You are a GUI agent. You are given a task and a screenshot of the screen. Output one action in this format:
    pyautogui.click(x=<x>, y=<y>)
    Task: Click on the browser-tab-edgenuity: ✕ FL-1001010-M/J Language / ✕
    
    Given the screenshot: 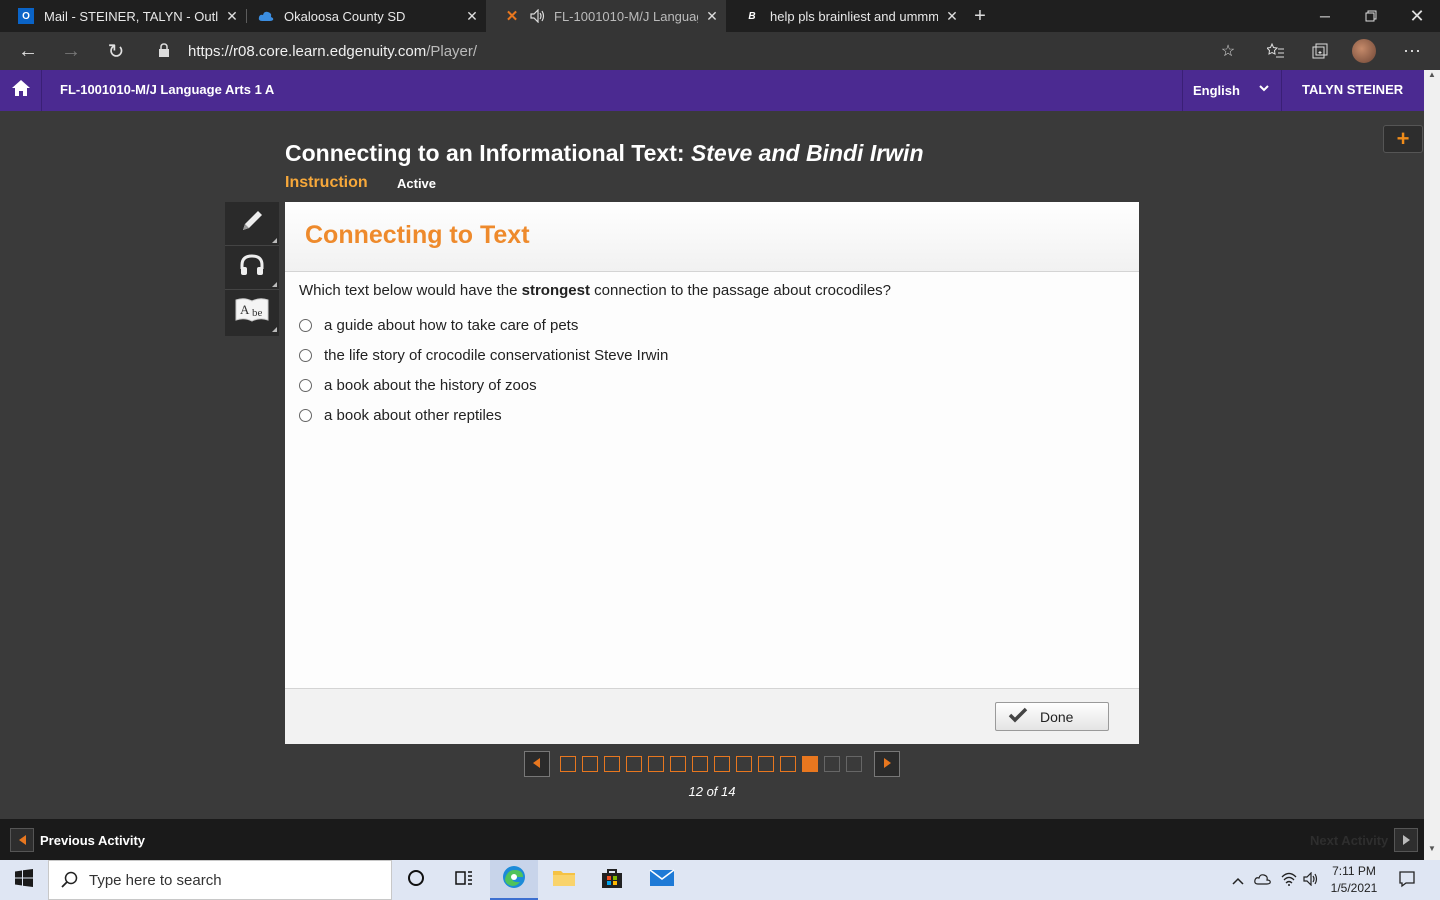 What is the action you would take?
    pyautogui.click(x=606, y=16)
    